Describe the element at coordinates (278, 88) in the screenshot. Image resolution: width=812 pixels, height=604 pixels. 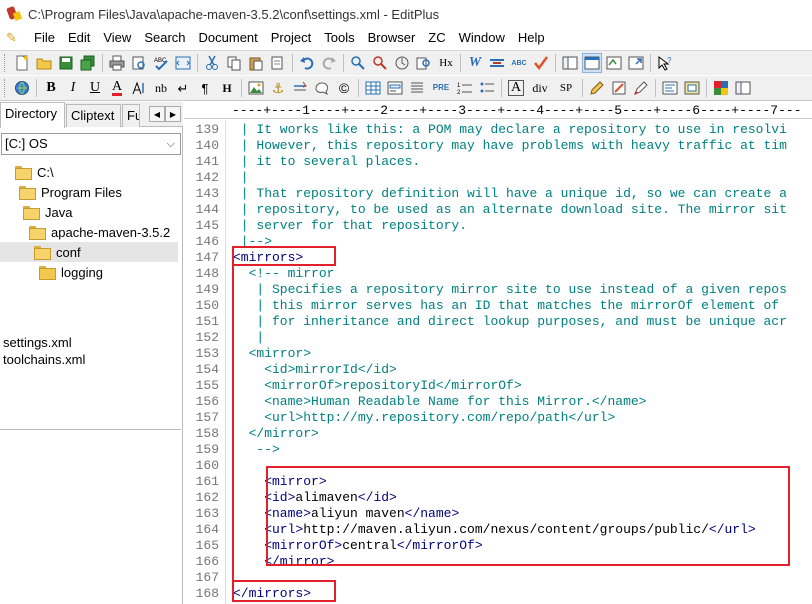
I see `anchor-button: ⚓` at that location.